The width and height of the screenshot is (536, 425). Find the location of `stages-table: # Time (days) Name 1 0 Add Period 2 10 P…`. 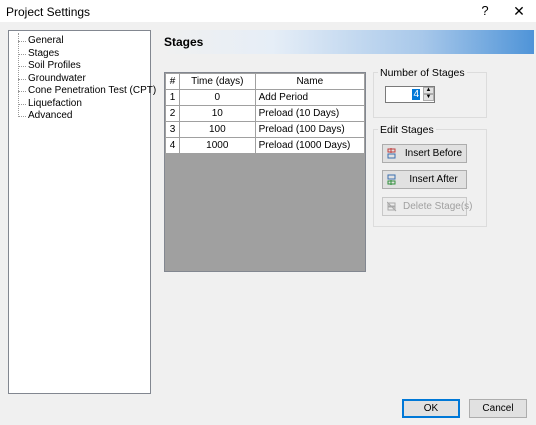

stages-table: # Time (days) Name 1 0 Add Period 2 10 P… is located at coordinates (265, 113).